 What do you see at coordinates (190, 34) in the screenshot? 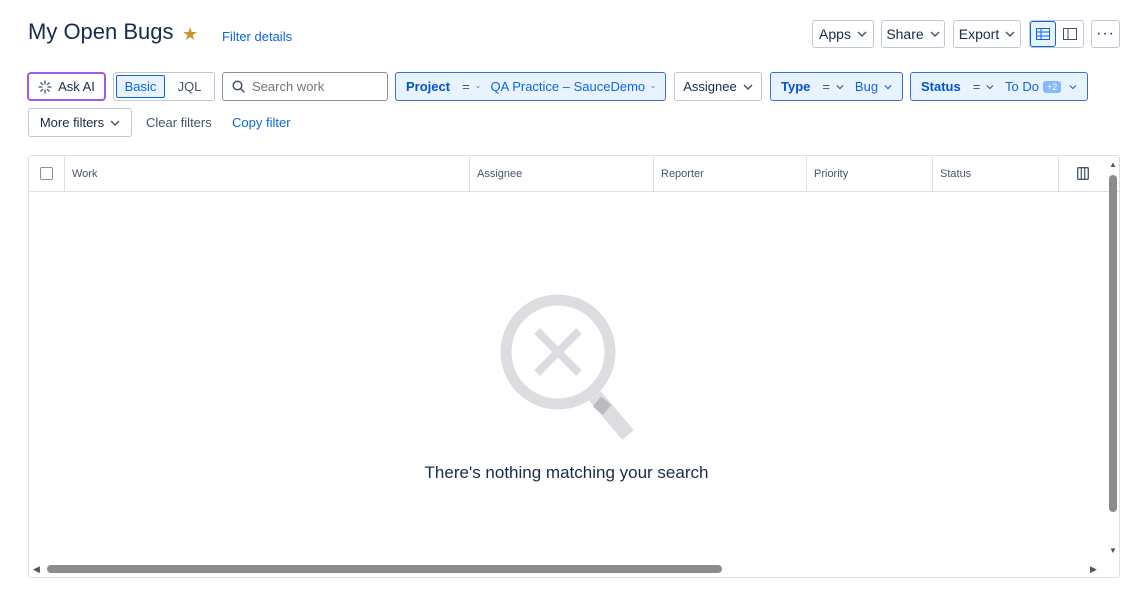
I see `star-icon: ★` at bounding box center [190, 34].